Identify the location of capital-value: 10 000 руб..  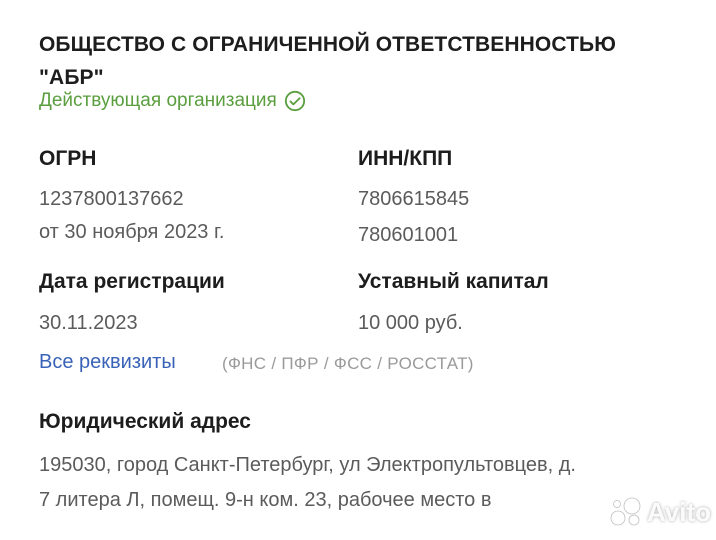
(410, 323).